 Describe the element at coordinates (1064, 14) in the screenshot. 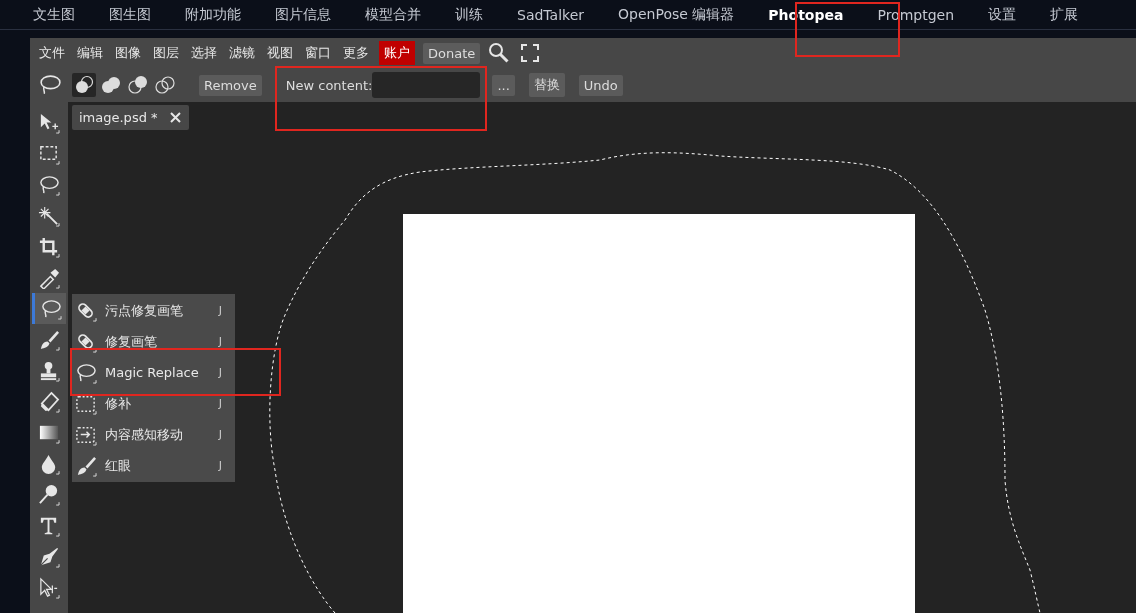

I see `nav-tab: 扩展` at that location.